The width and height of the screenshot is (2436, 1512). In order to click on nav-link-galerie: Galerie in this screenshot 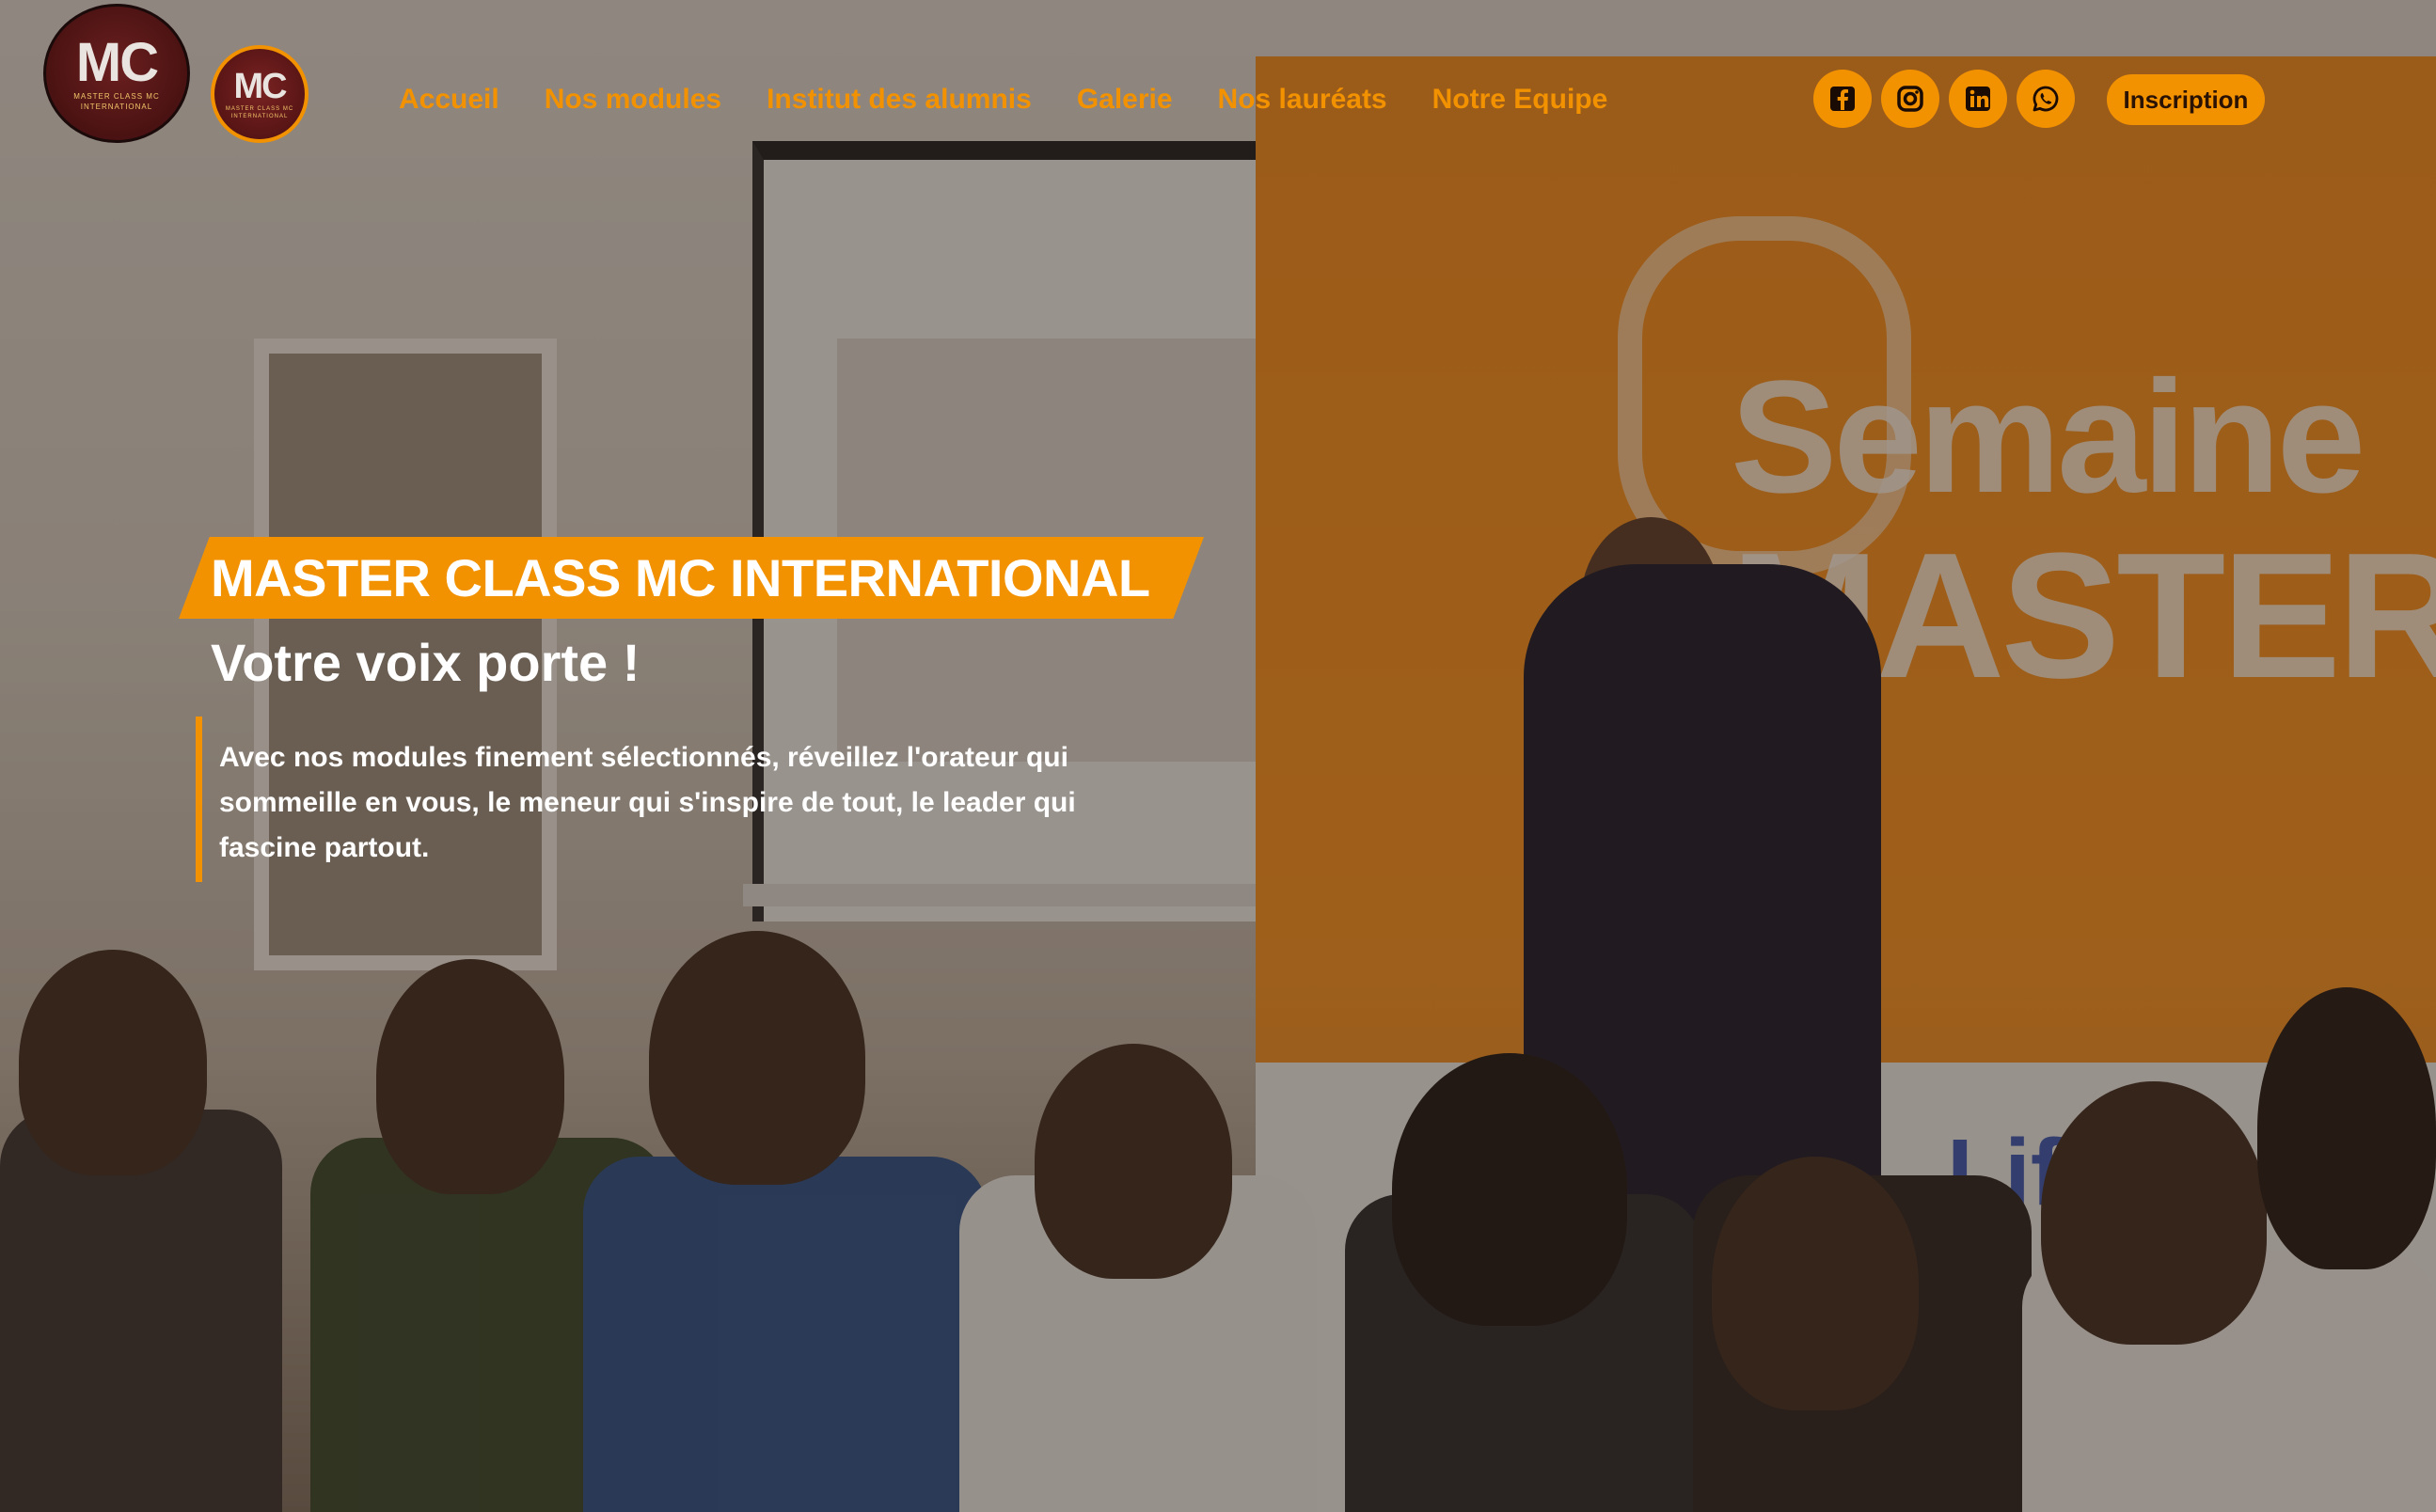, I will do `click(1125, 100)`.